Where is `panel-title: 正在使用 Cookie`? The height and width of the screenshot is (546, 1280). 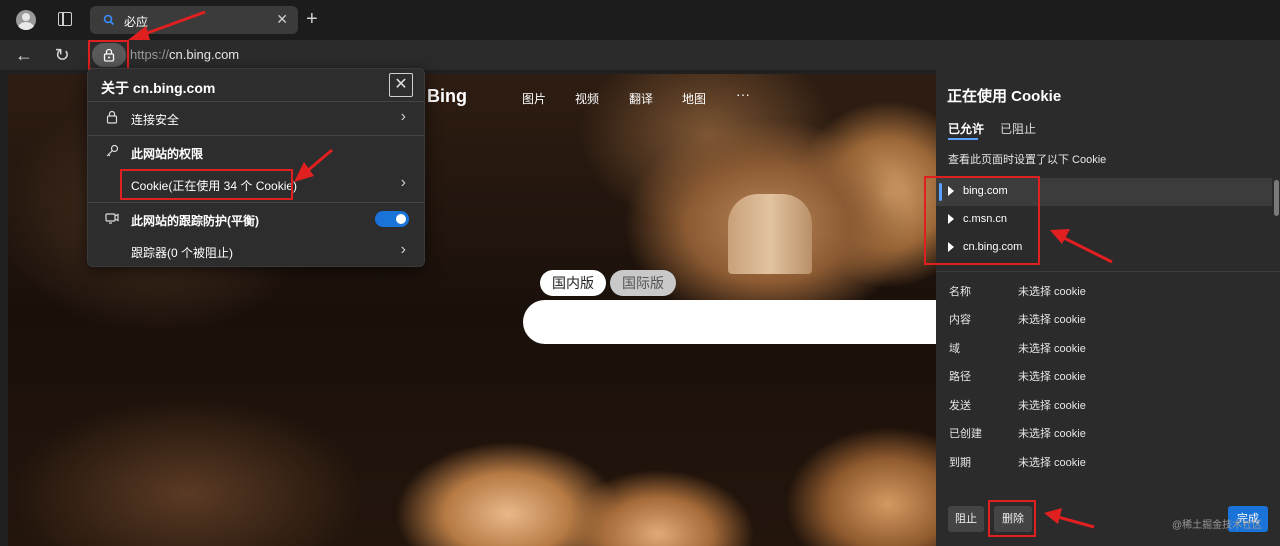
panel-title: 正在使用 Cookie is located at coordinates (1004, 96).